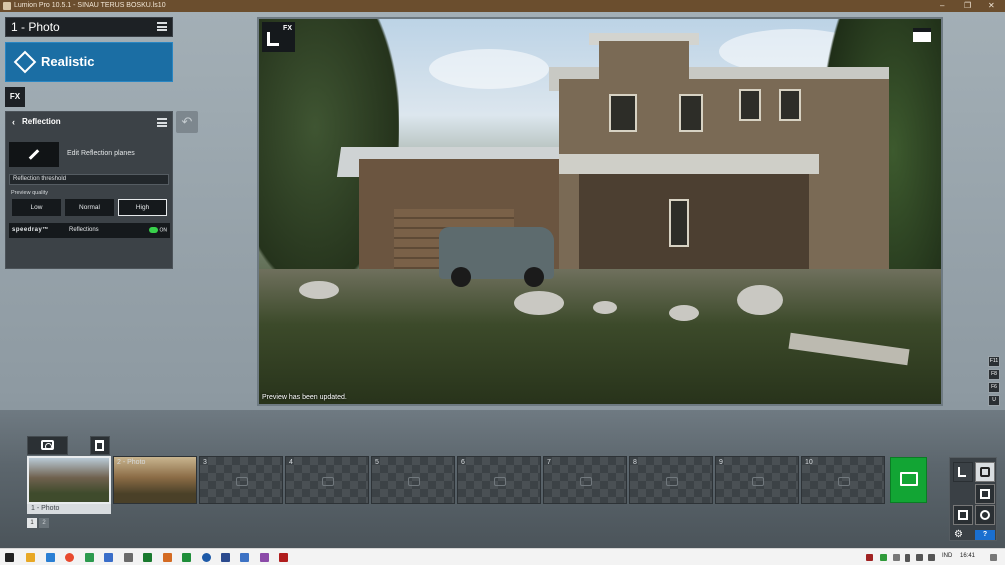 The image size is (1005, 565). Describe the element at coordinates (69, 557) in the screenshot. I see `chrome-icon` at that location.